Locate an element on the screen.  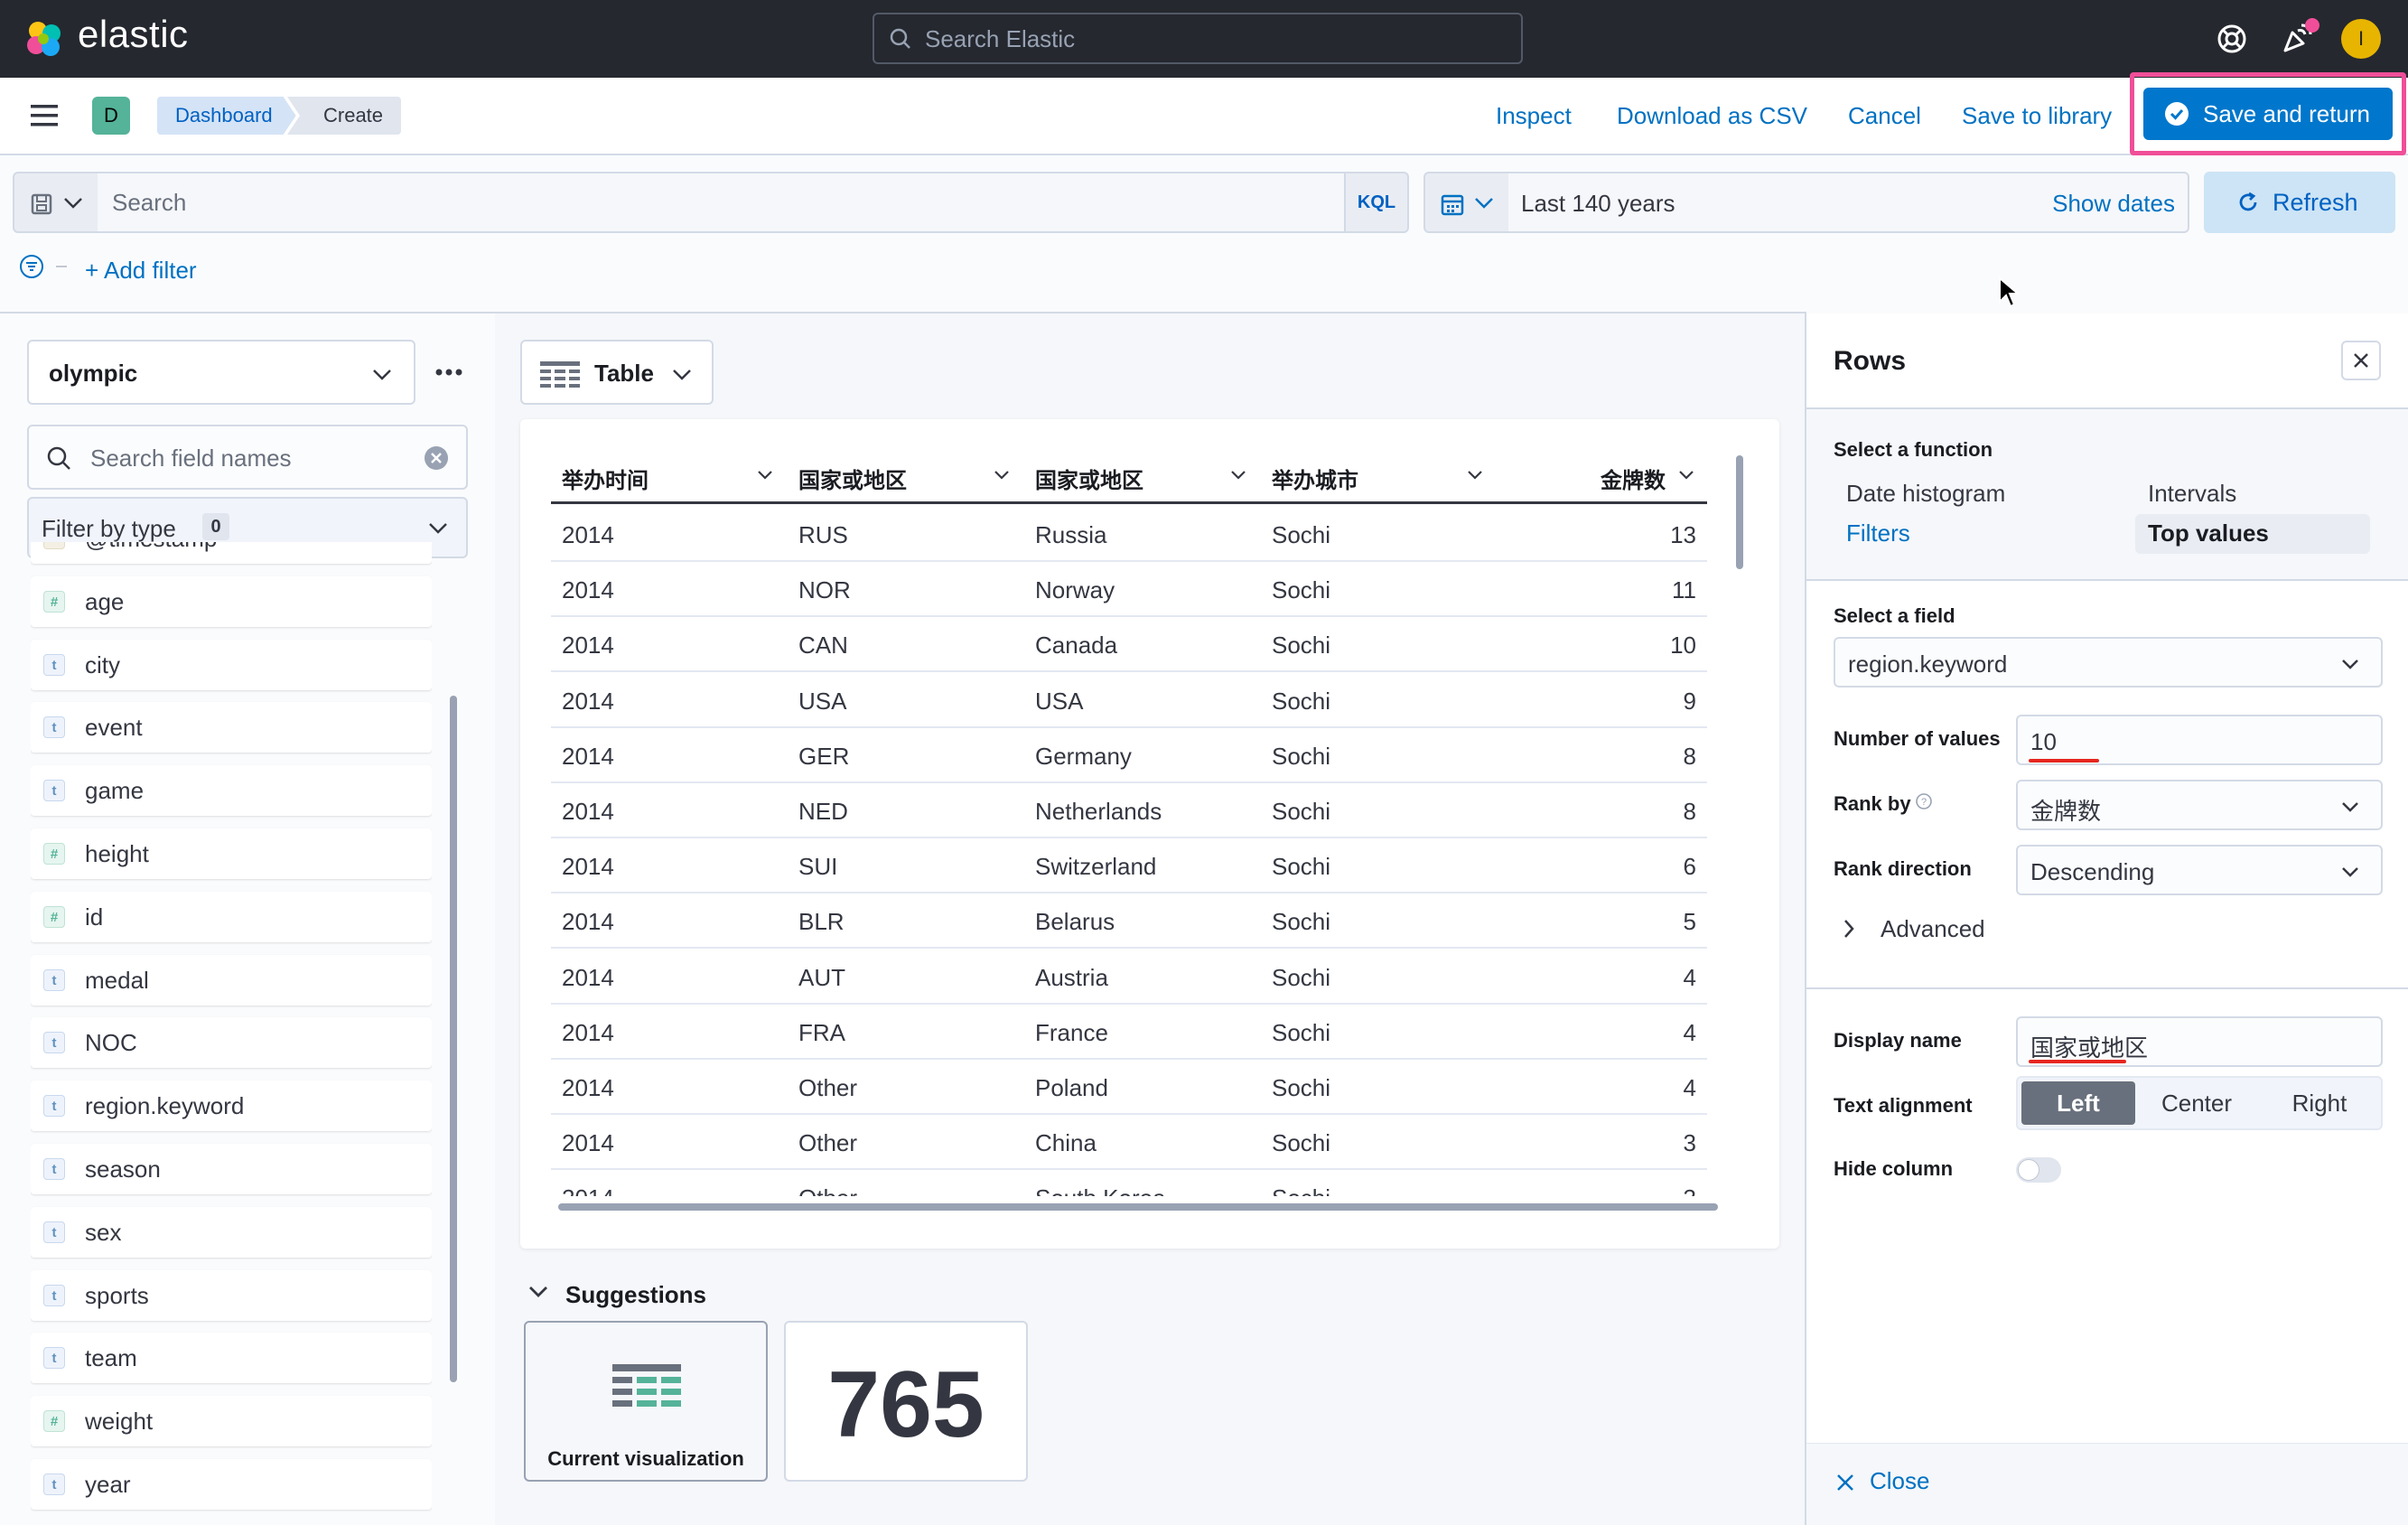
rank-by-select: 金牌数 is located at coordinates (2199, 805).